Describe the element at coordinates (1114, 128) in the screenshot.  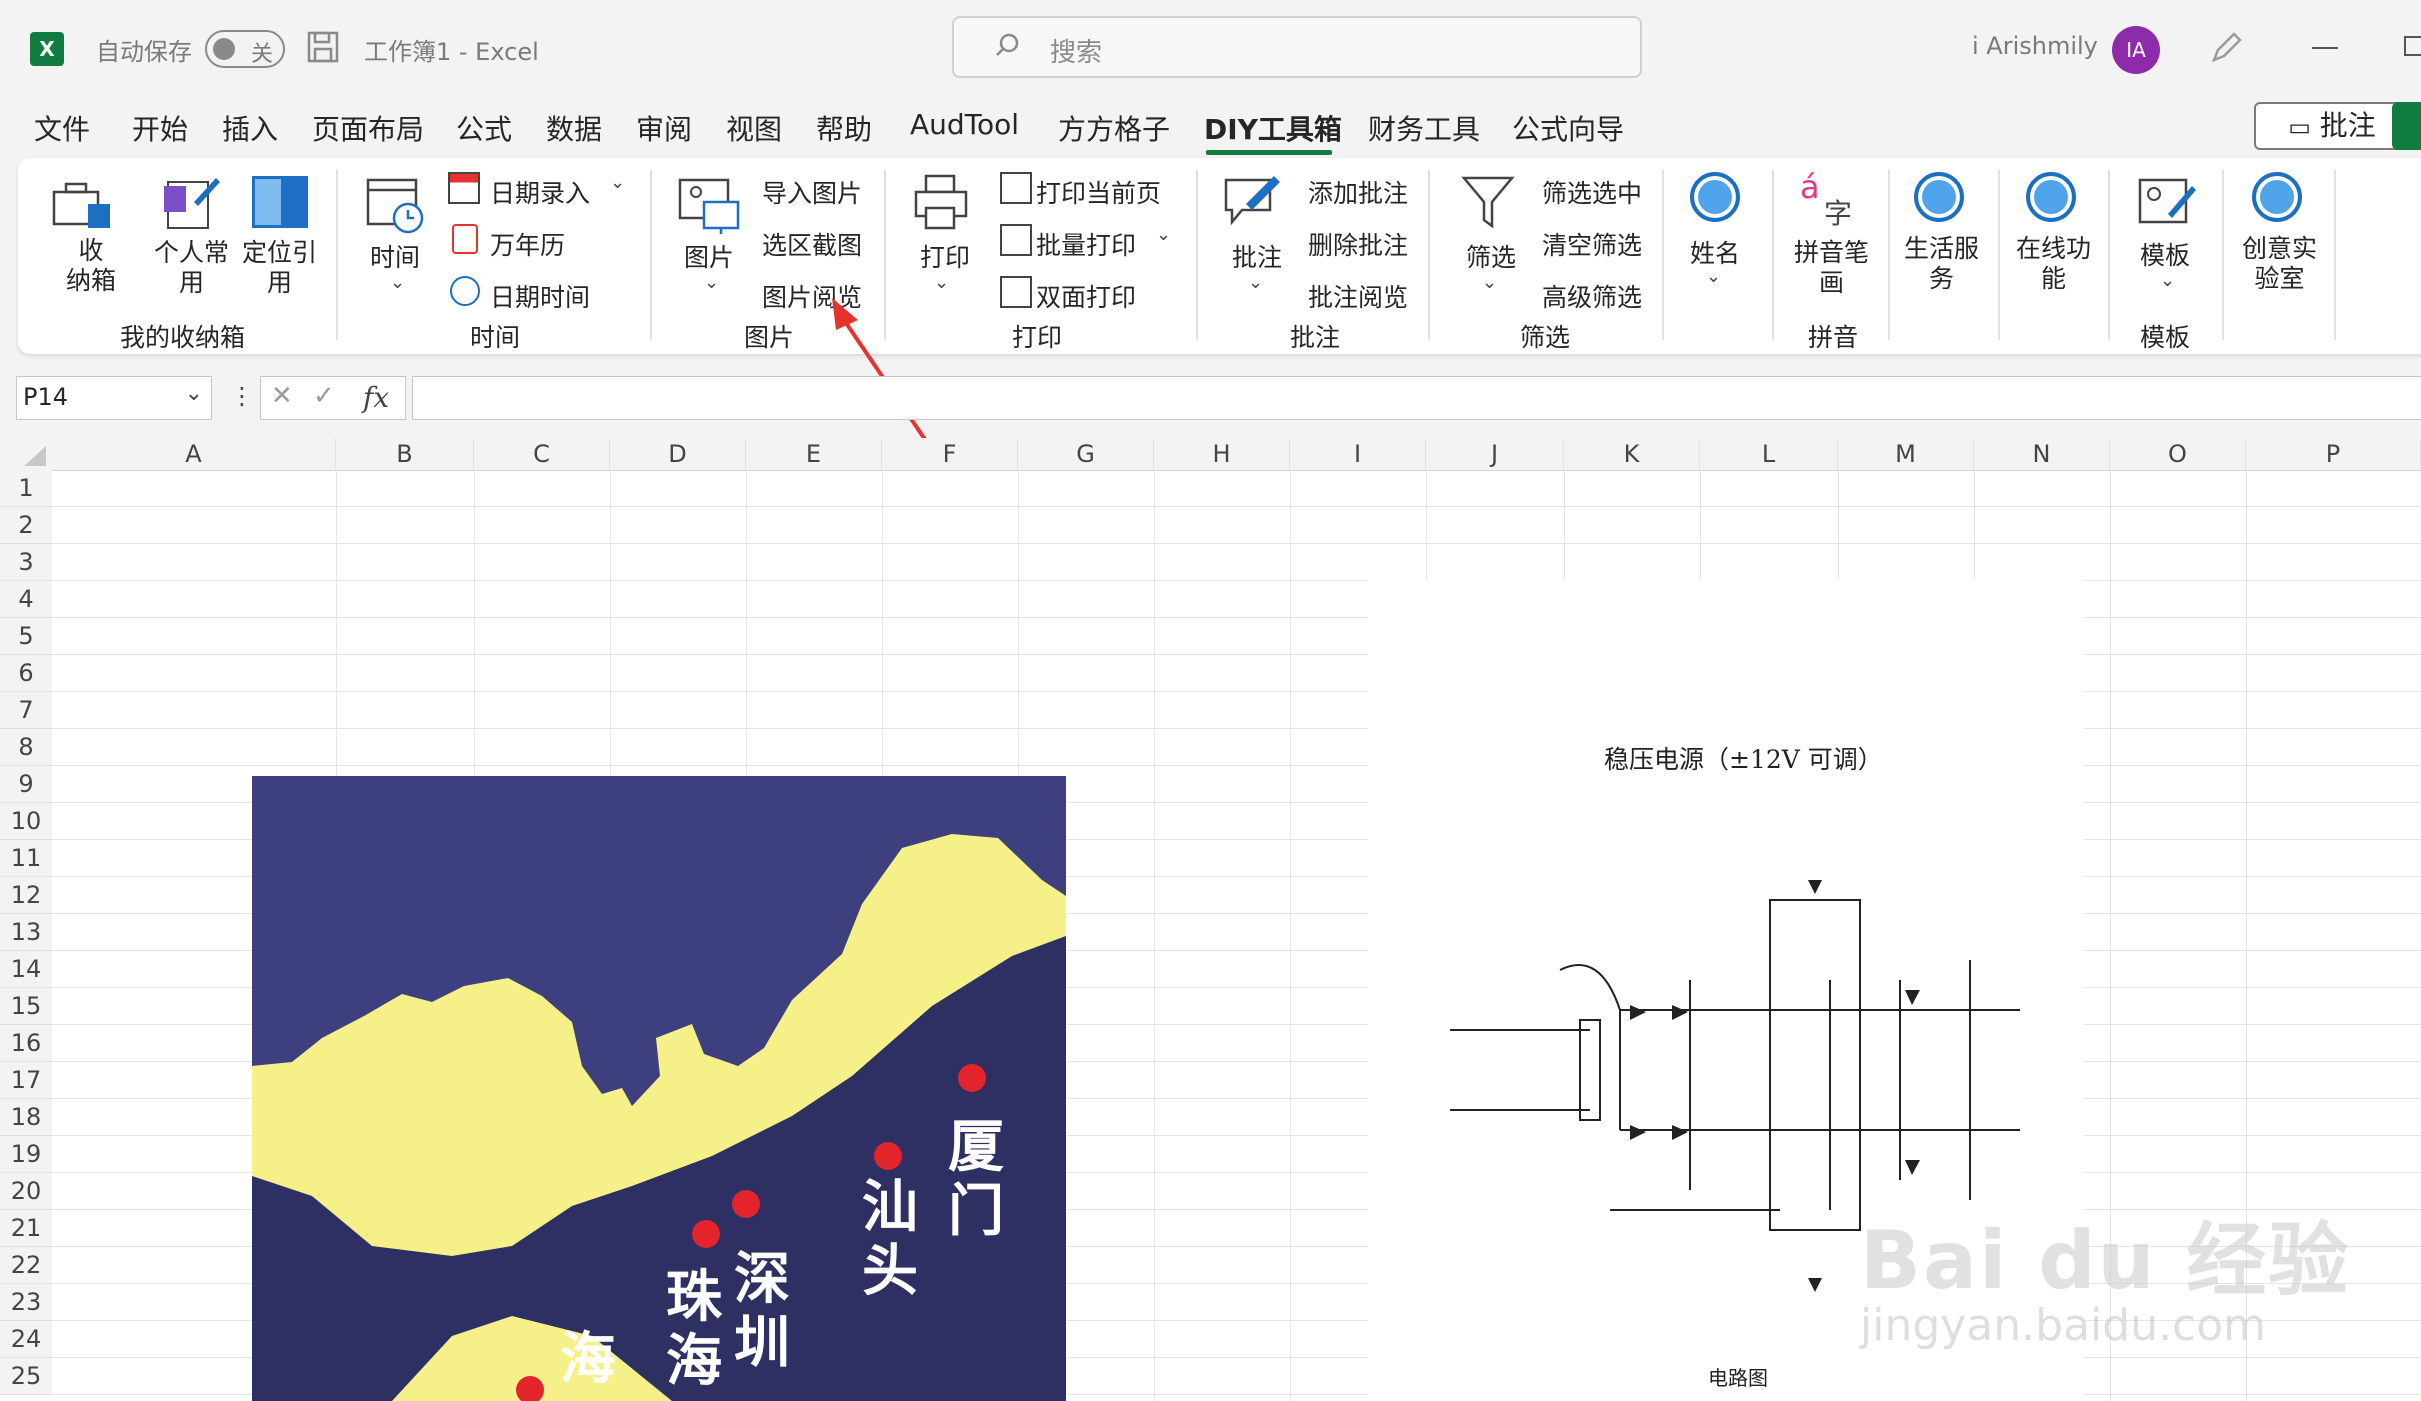
I see `tab-fangfang: 方方格子` at that location.